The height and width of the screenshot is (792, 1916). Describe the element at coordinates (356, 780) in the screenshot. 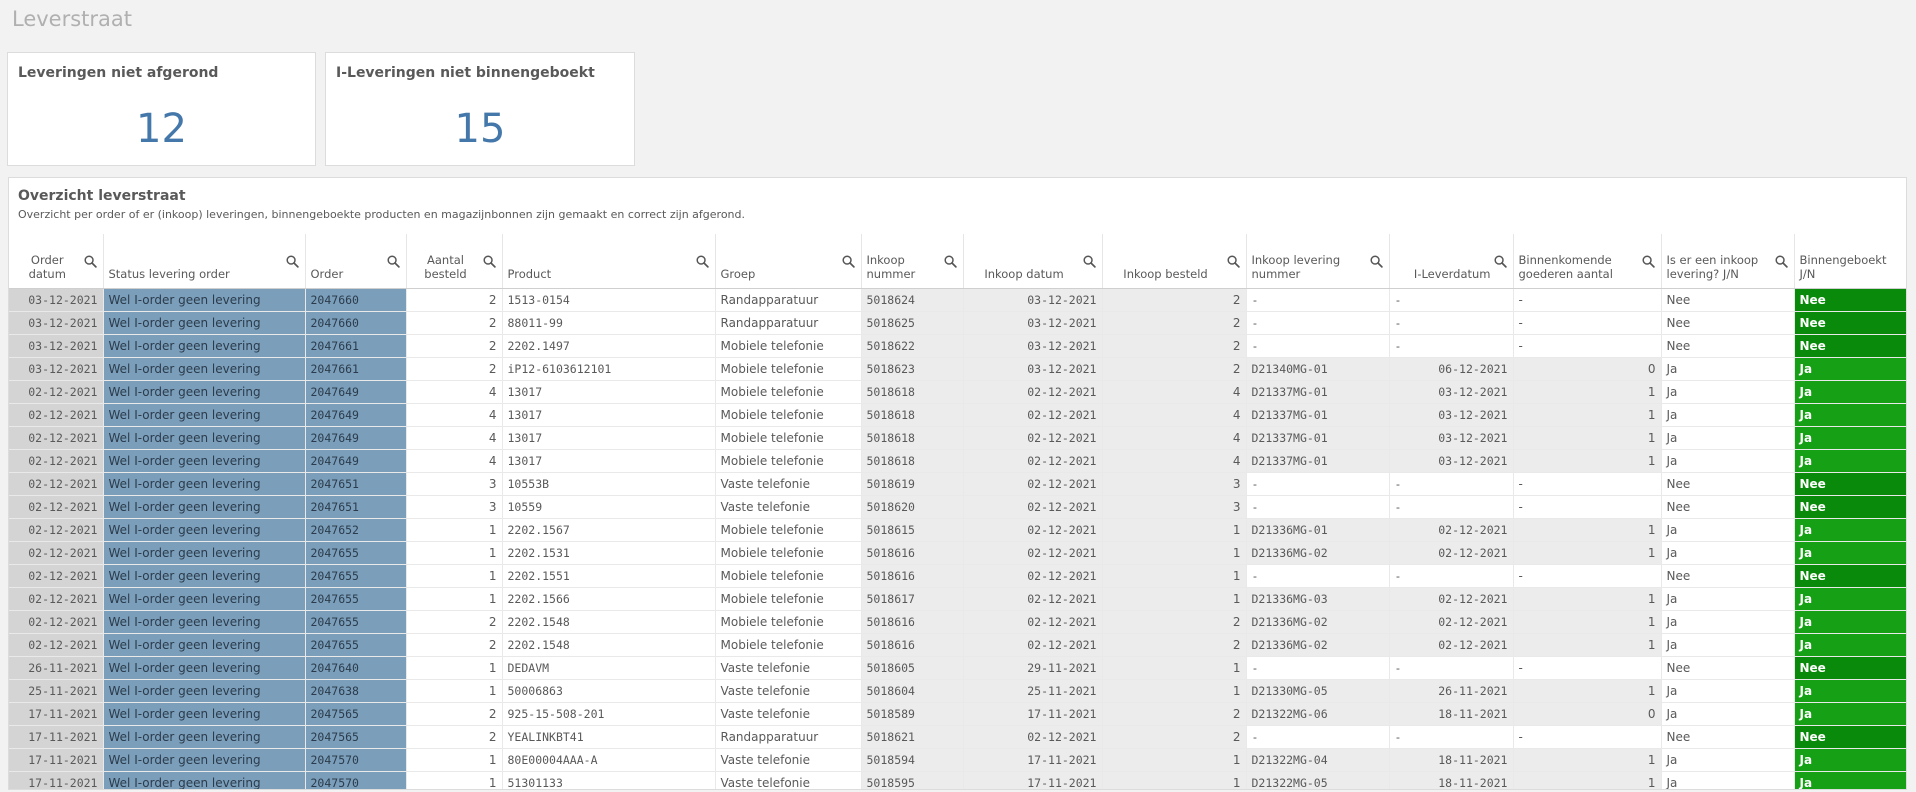

I see `cell-order: 2047570` at that location.